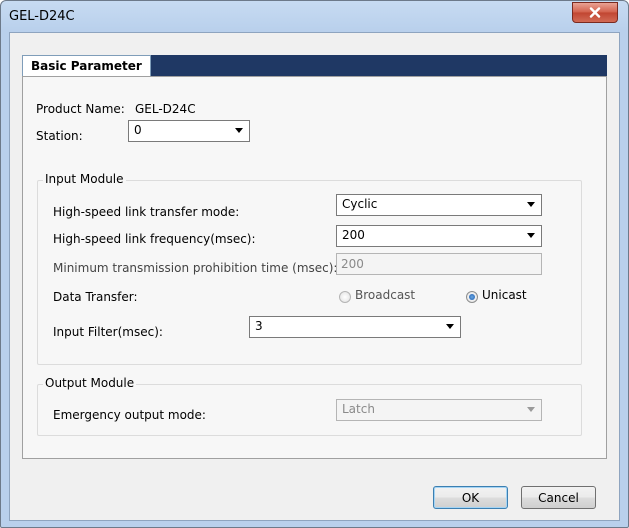  Describe the element at coordinates (90, 383) in the screenshot. I see `output-module-title: Output Module` at that location.